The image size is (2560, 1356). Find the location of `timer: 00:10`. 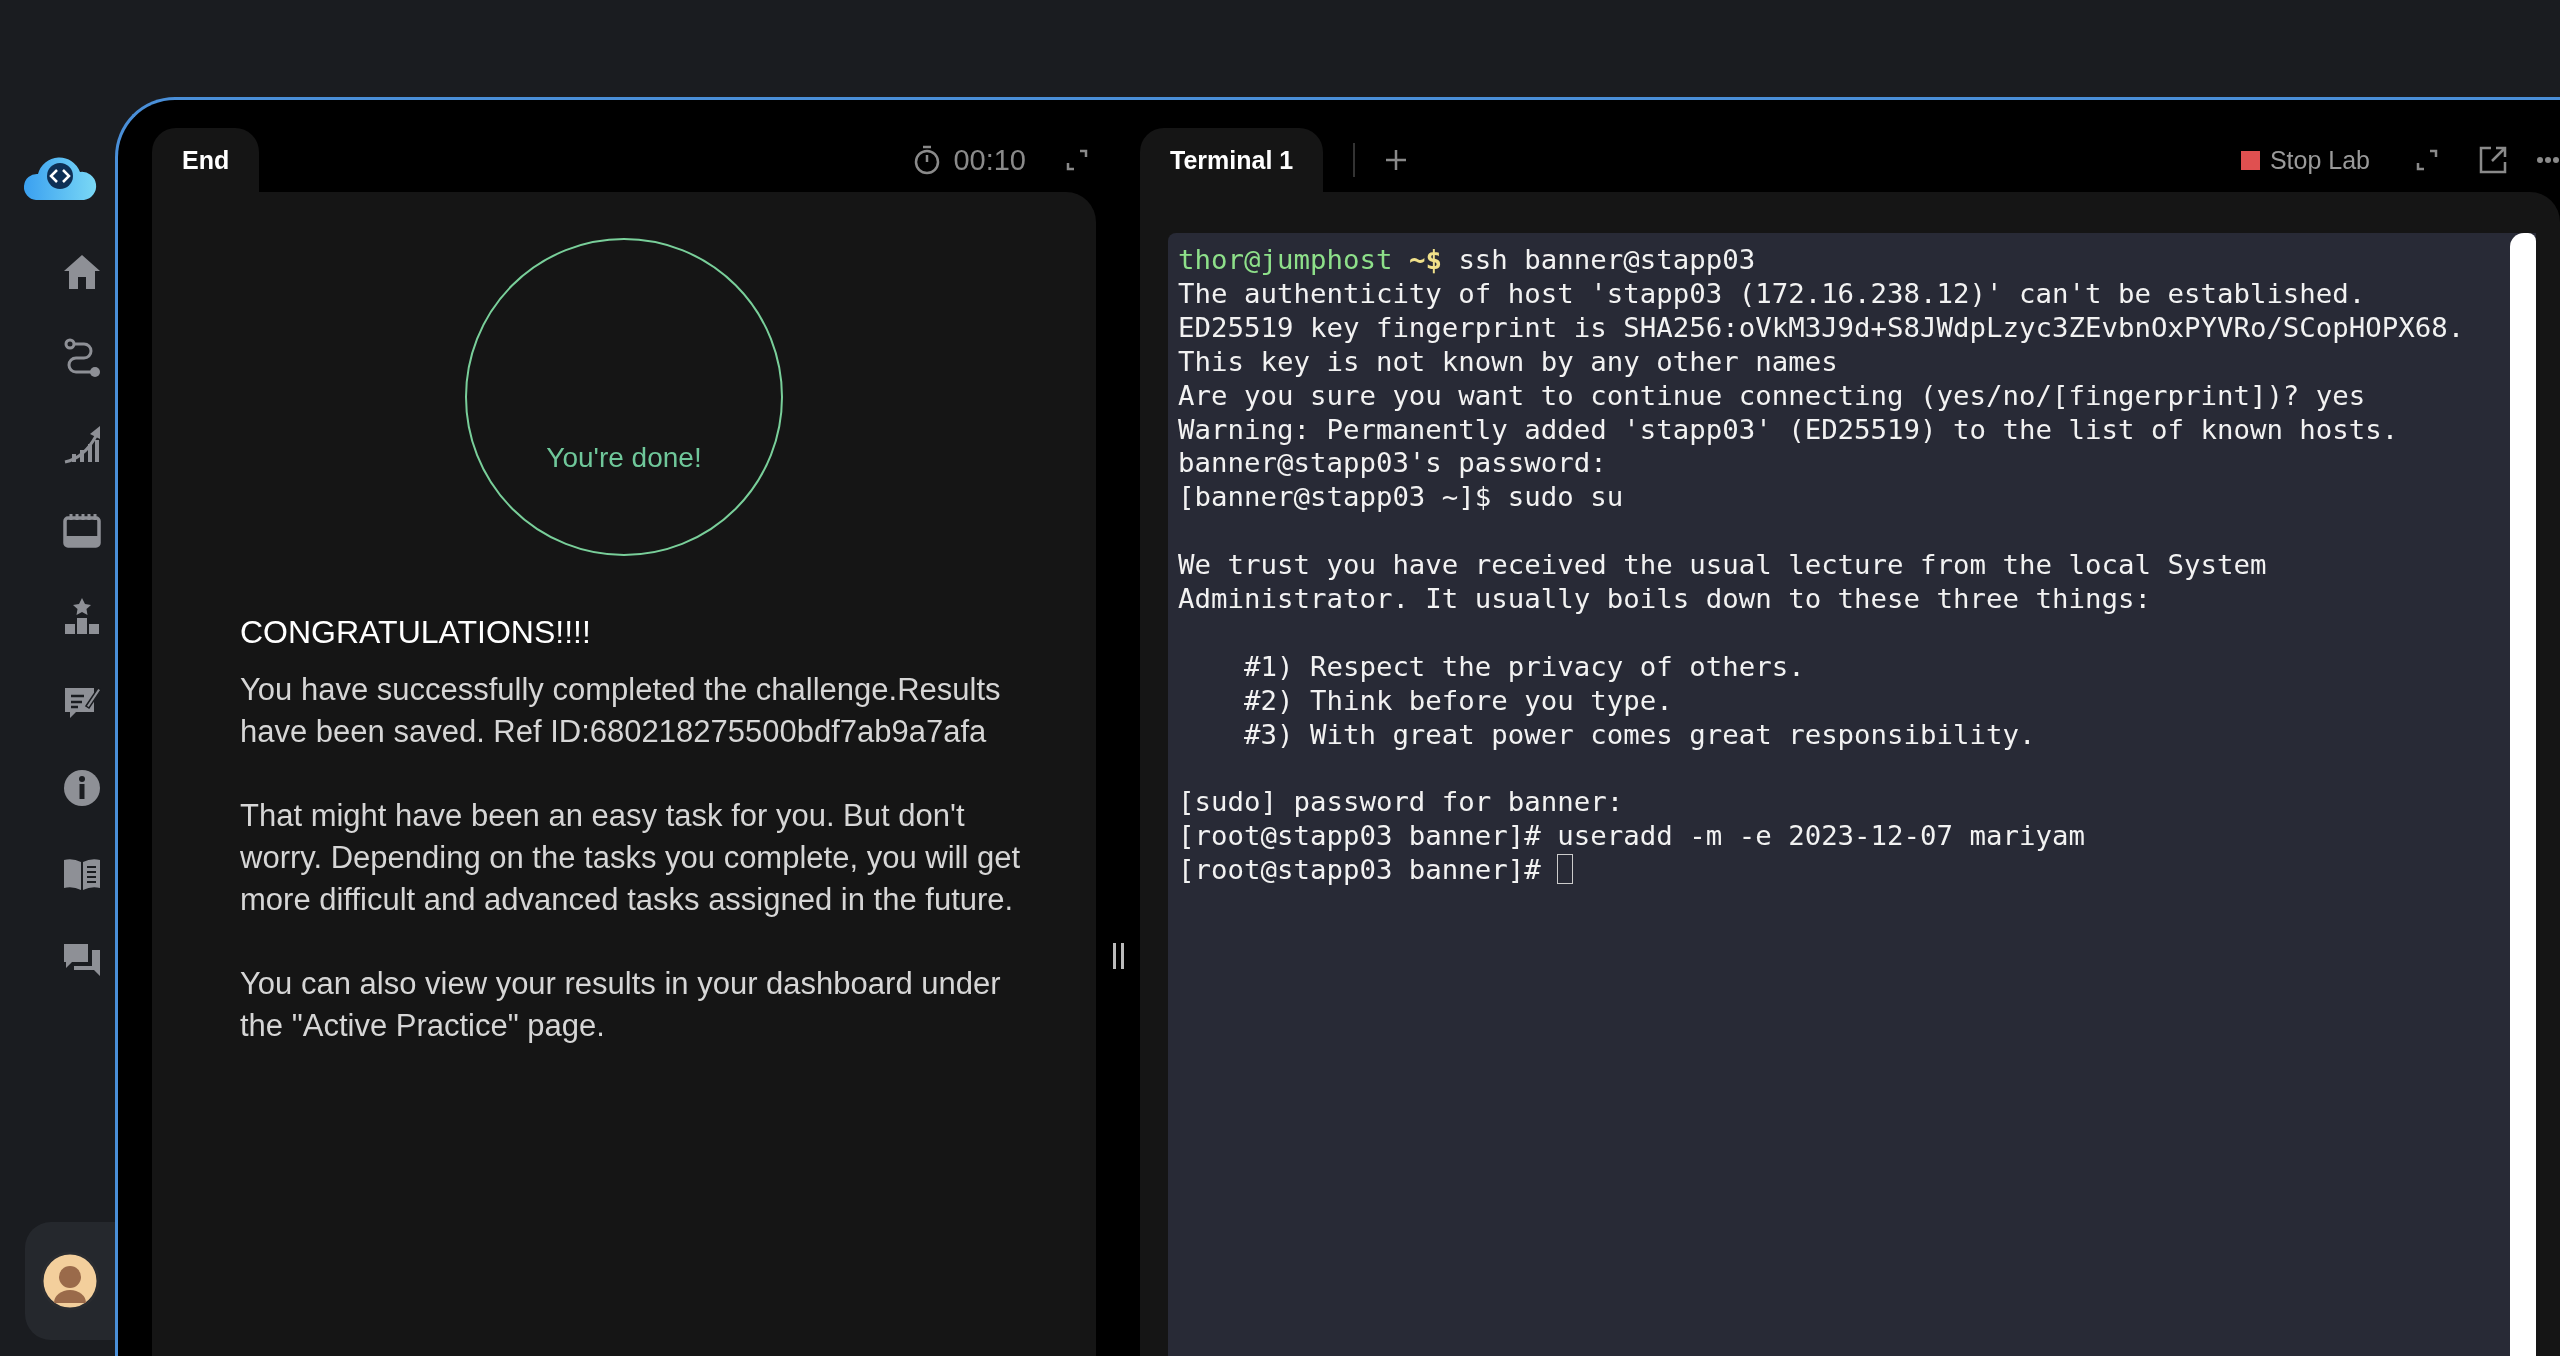

timer: 00:10 is located at coordinates (989, 160).